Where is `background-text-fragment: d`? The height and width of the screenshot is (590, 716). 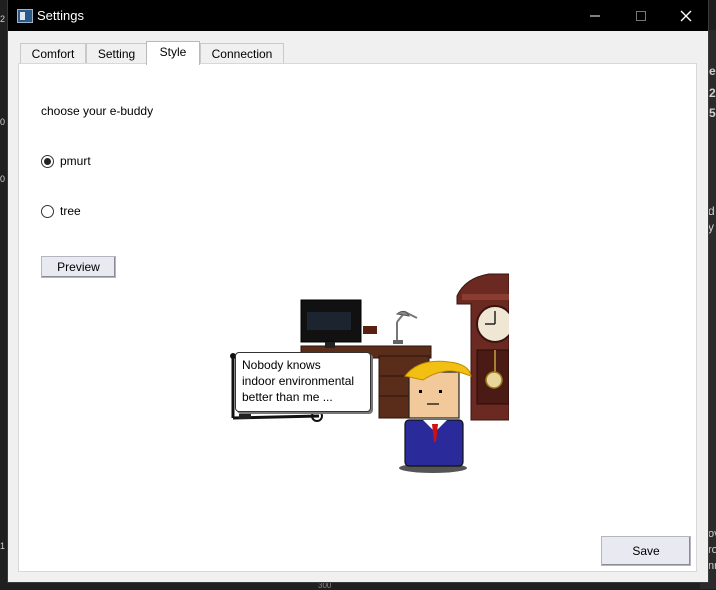 background-text-fragment: d is located at coordinates (711, 211).